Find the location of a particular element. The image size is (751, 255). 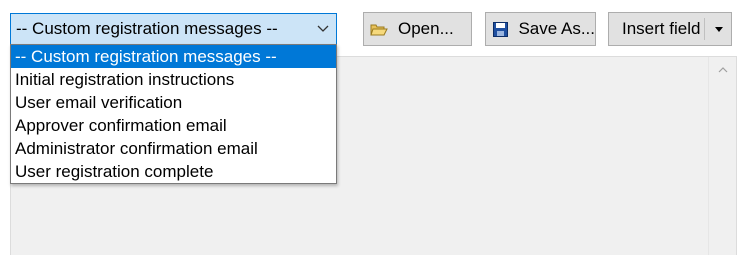

message-type-combo: -- Custom registration messages -- is located at coordinates (173, 29).